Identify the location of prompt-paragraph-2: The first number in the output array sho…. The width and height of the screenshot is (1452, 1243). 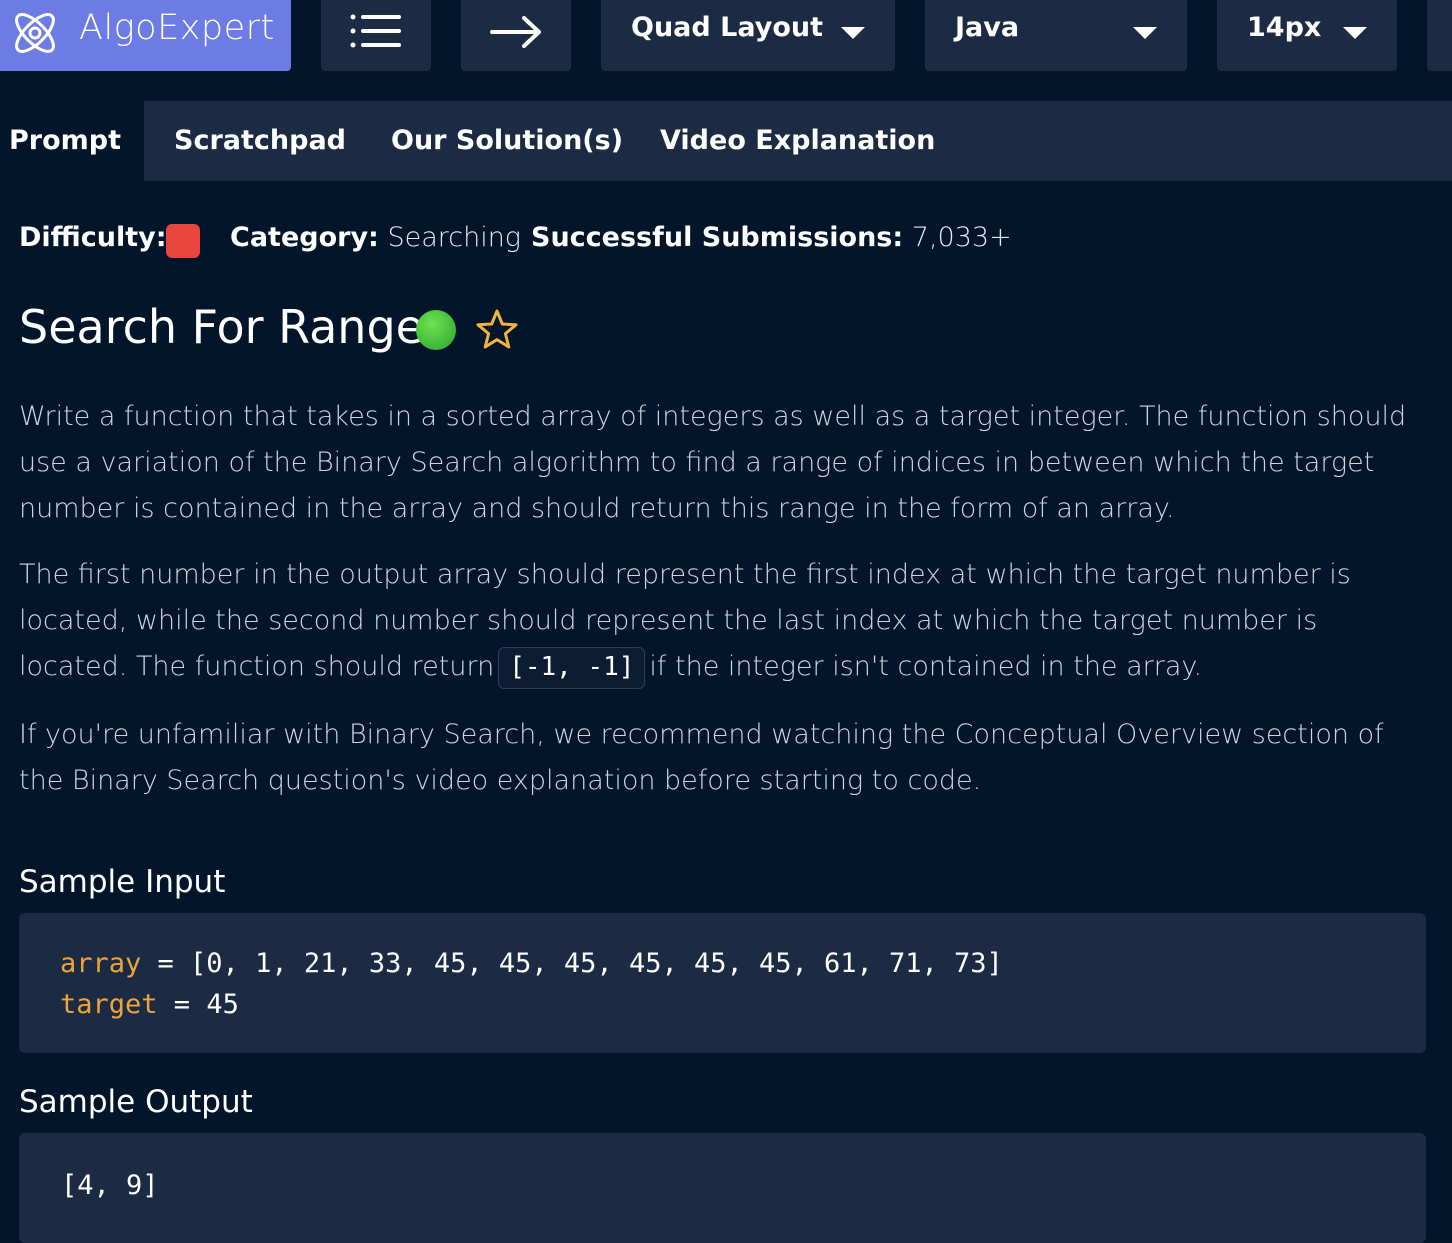
(724, 621).